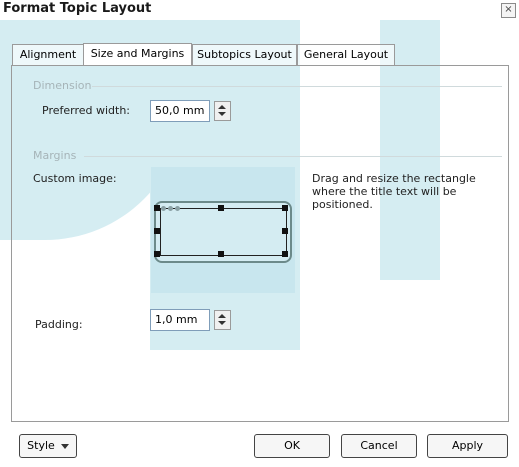  What do you see at coordinates (59, 324) in the screenshot?
I see `padding-label: Padding:` at bounding box center [59, 324].